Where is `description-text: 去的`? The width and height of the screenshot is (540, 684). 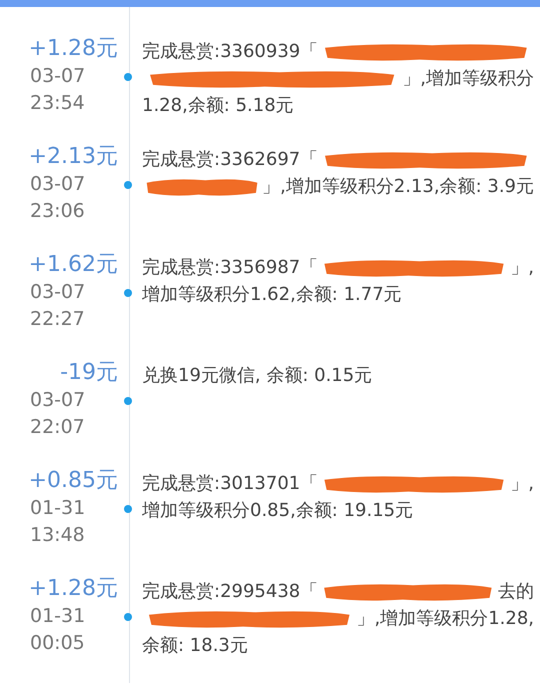 description-text: 去的 is located at coordinates (516, 592).